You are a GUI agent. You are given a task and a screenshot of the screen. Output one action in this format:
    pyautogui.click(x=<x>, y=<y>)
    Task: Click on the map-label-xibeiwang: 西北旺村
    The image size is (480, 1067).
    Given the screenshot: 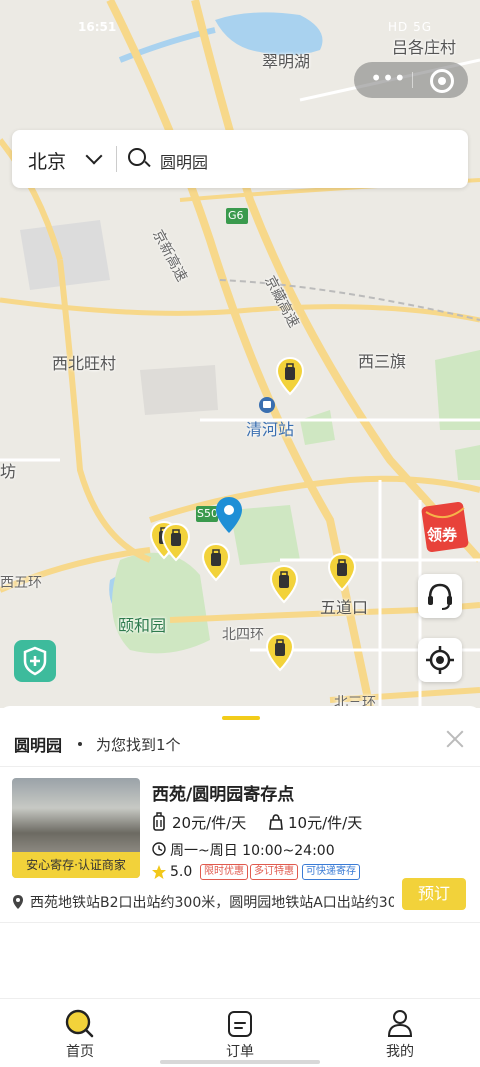 What is the action you would take?
    pyautogui.click(x=84, y=363)
    